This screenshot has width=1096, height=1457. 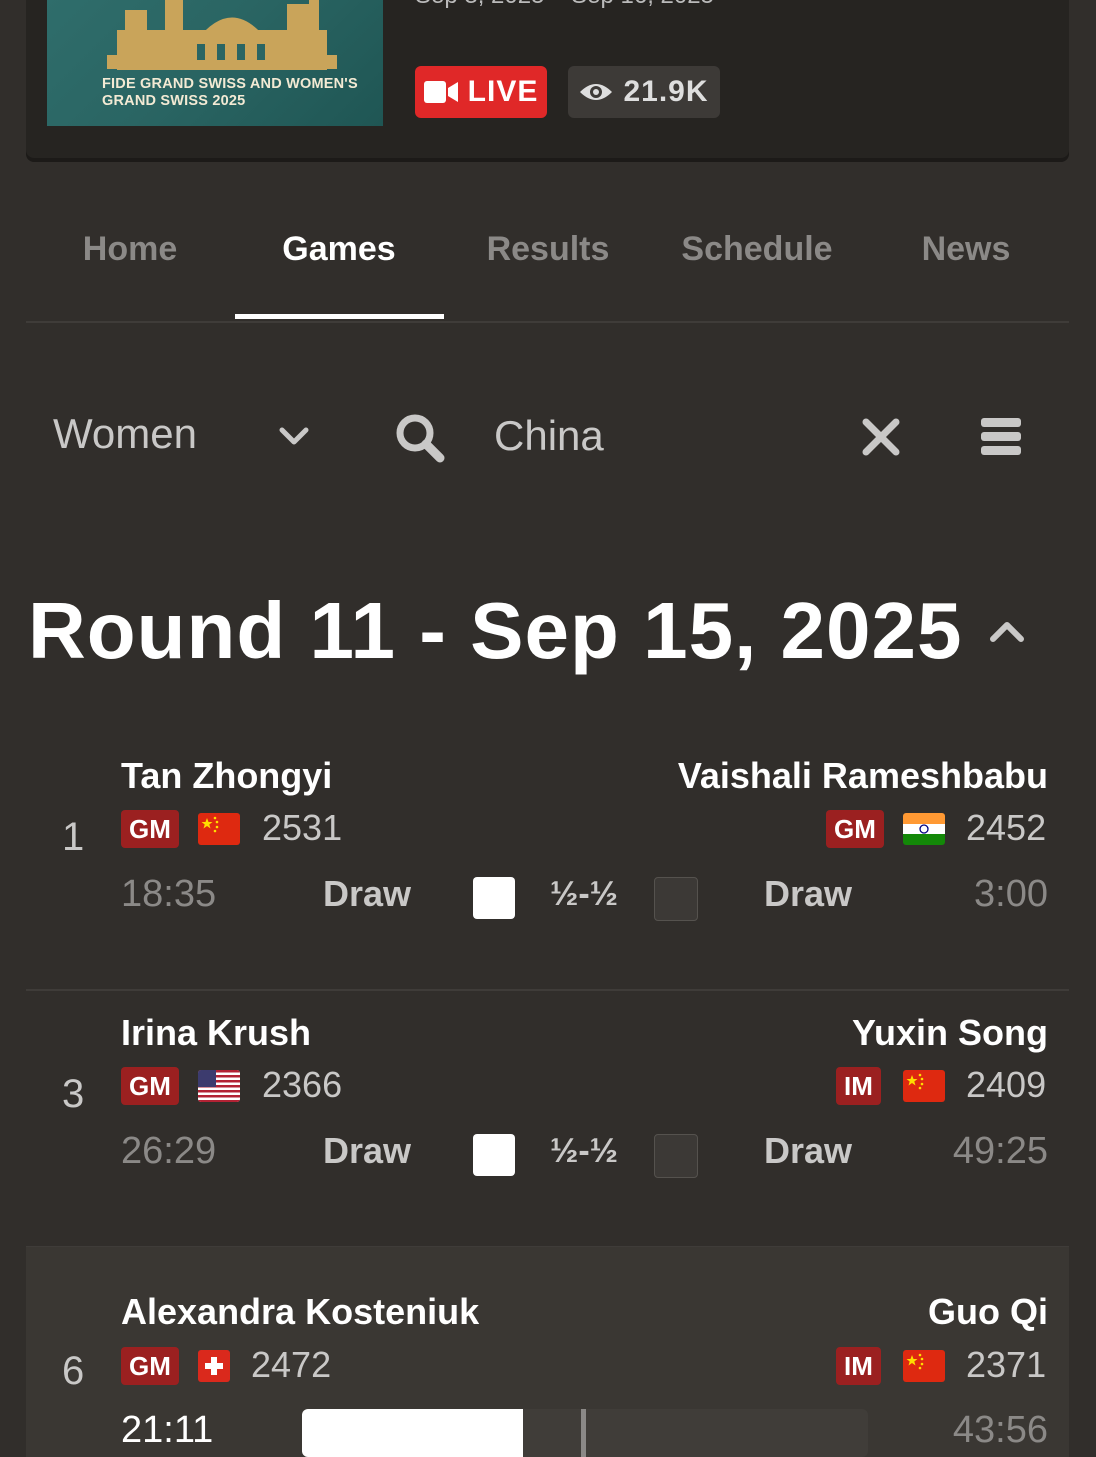 What do you see at coordinates (548, 249) in the screenshot?
I see `tab-results: Results` at bounding box center [548, 249].